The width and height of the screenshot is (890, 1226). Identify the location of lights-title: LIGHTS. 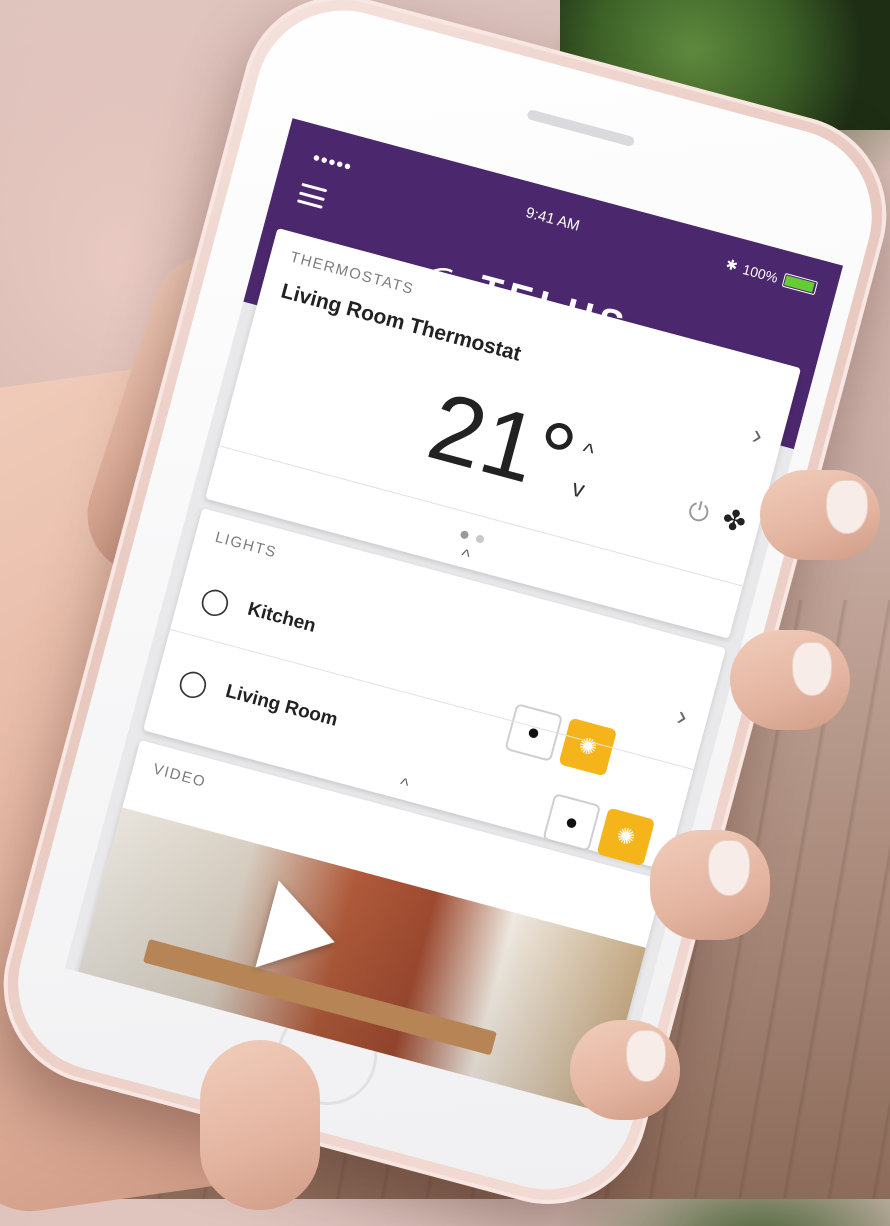
(246, 545).